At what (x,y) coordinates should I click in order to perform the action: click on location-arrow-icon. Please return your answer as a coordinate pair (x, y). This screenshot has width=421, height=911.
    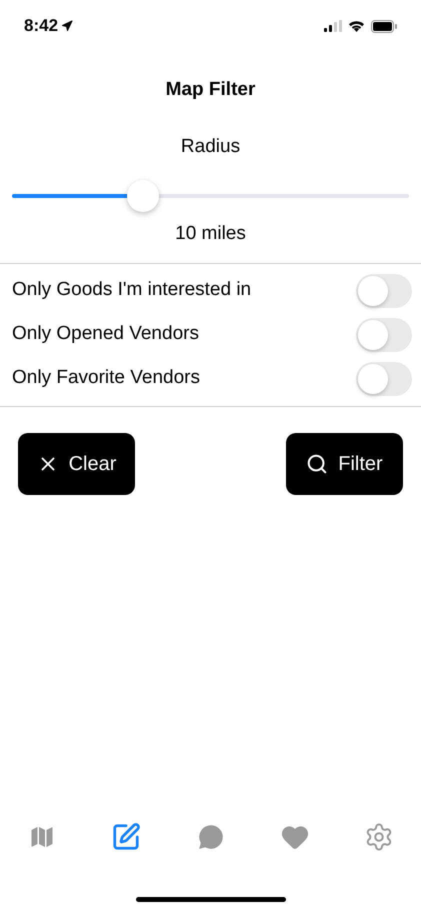
    Looking at the image, I should click on (67, 26).